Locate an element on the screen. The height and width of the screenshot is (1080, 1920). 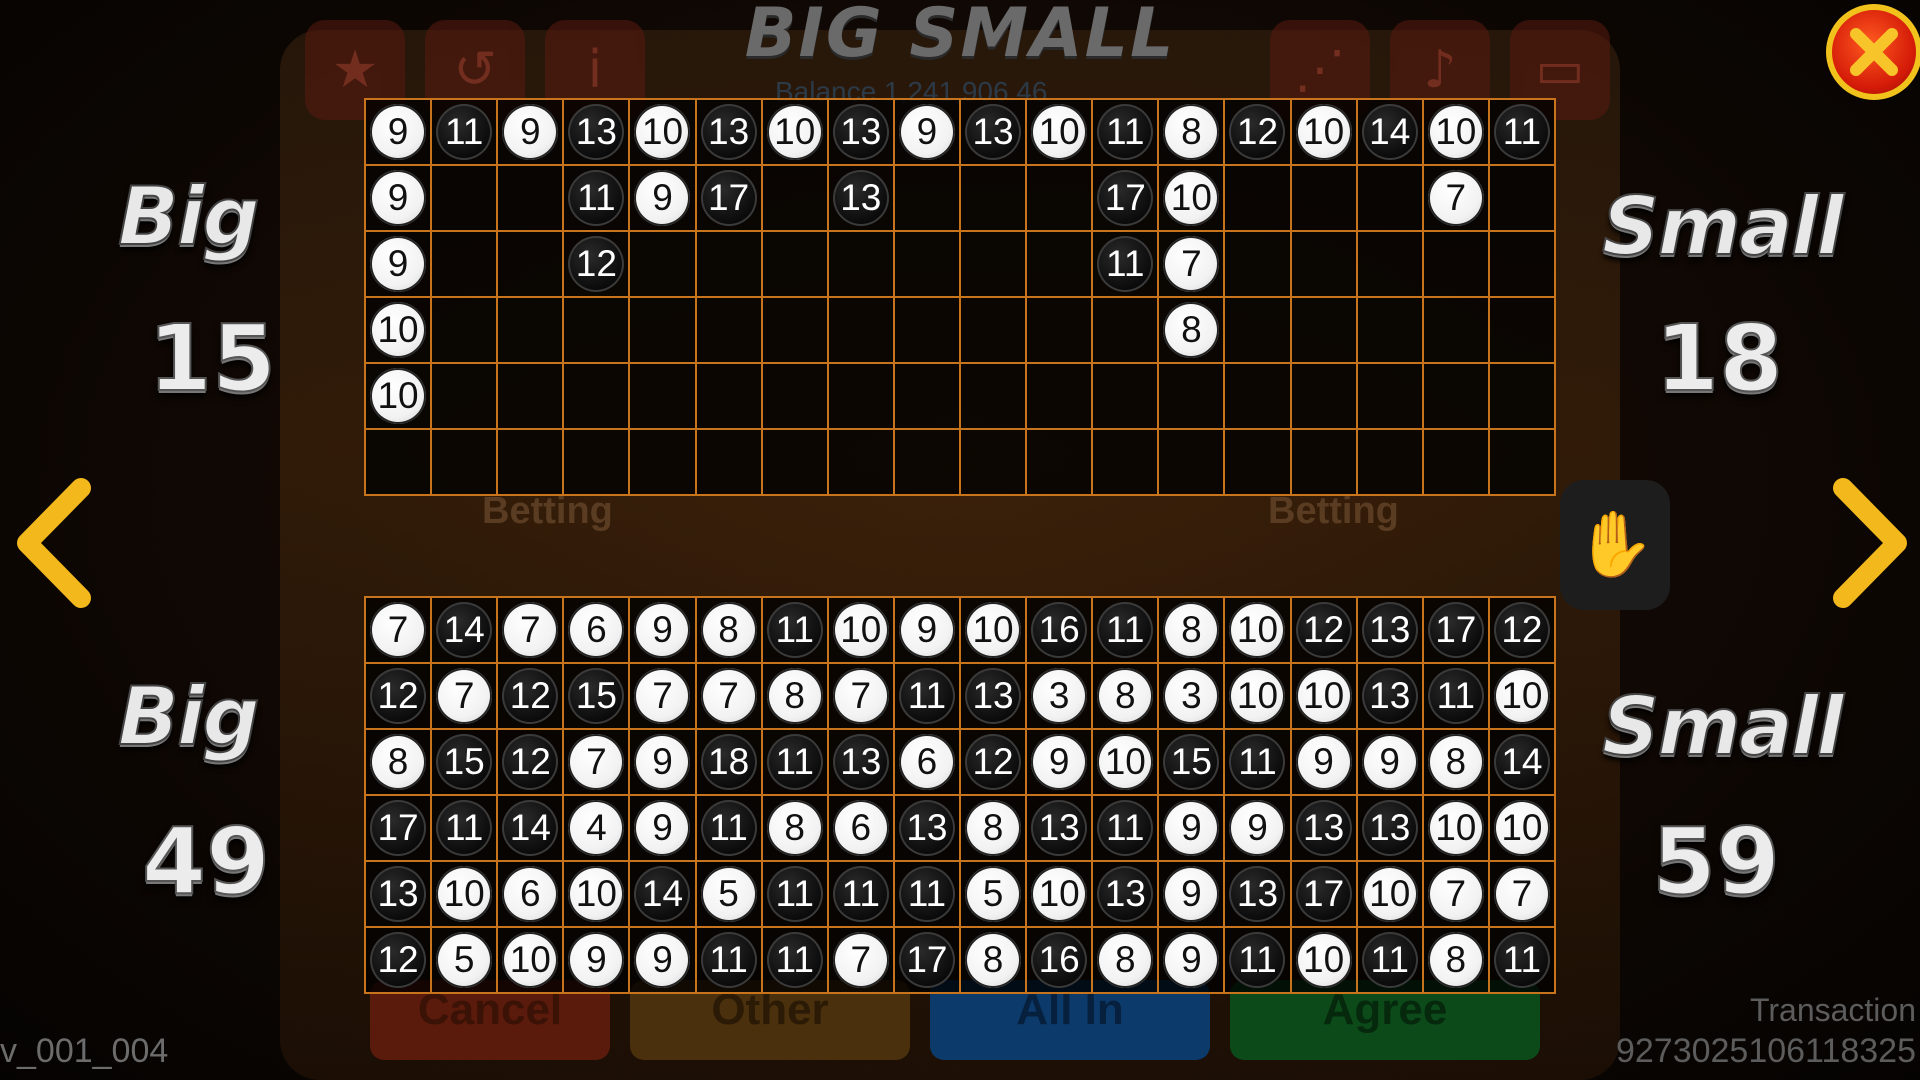
next-page-button is located at coordinates (1871, 543).